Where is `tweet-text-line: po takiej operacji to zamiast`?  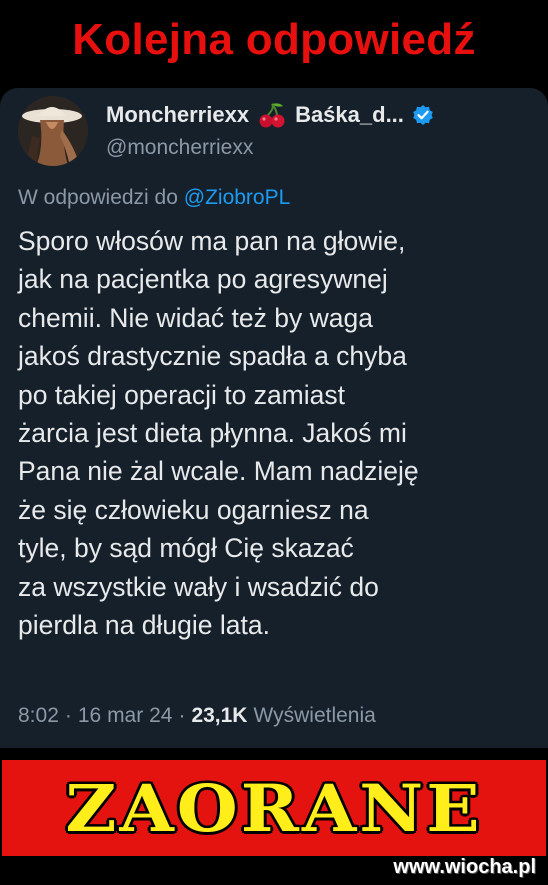 tweet-text-line: po takiej operacji to zamiast is located at coordinates (181, 394).